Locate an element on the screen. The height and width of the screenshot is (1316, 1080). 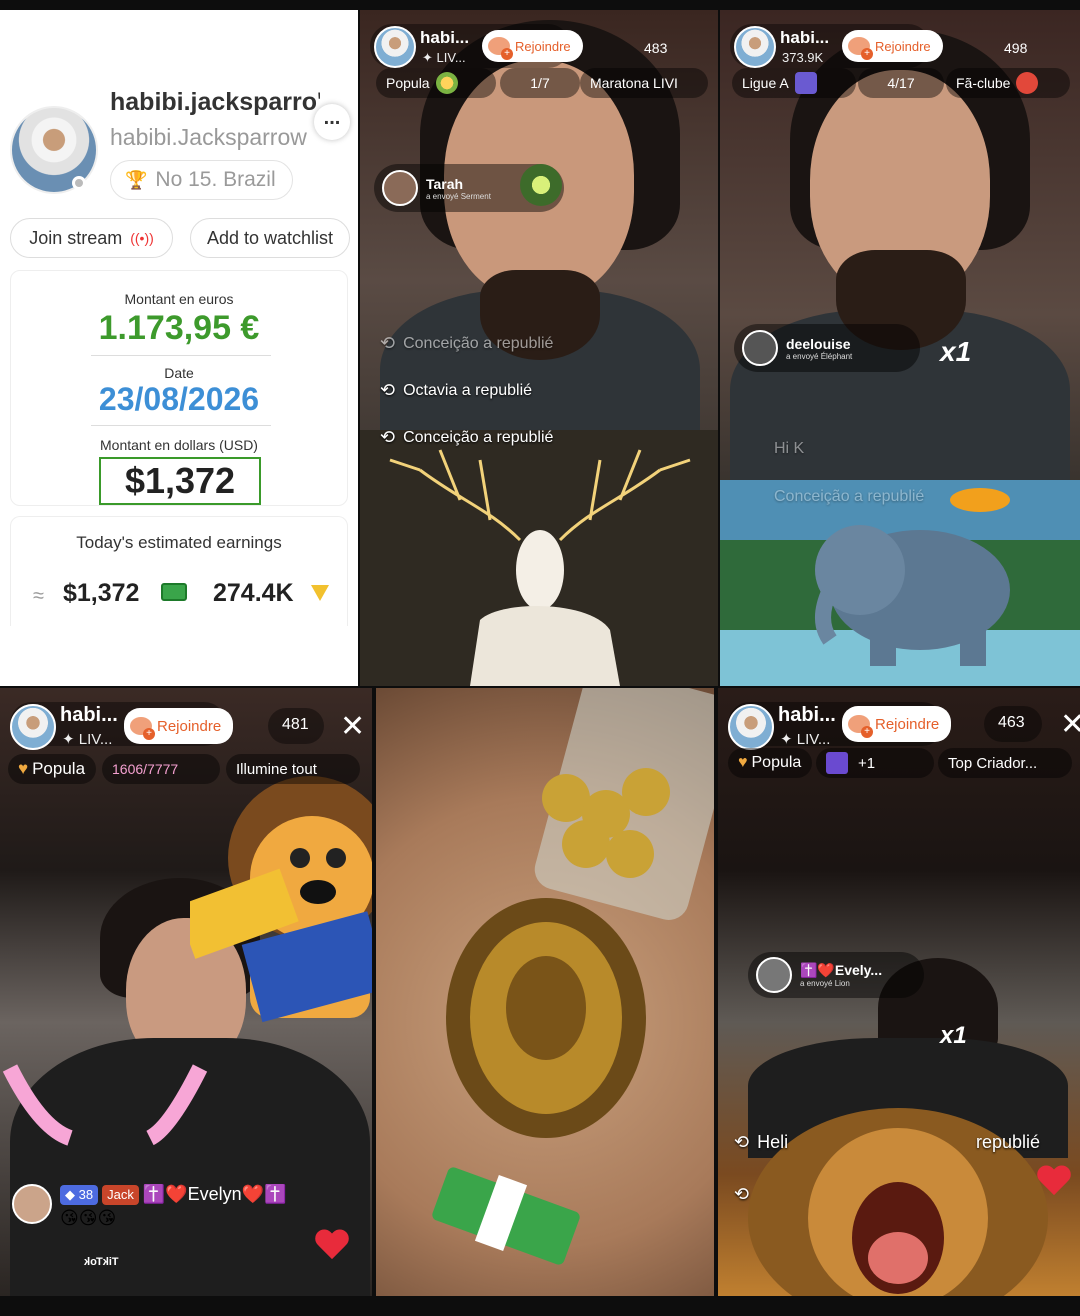
gift-description: a envoyé Lion is located at coordinates (825, 983).